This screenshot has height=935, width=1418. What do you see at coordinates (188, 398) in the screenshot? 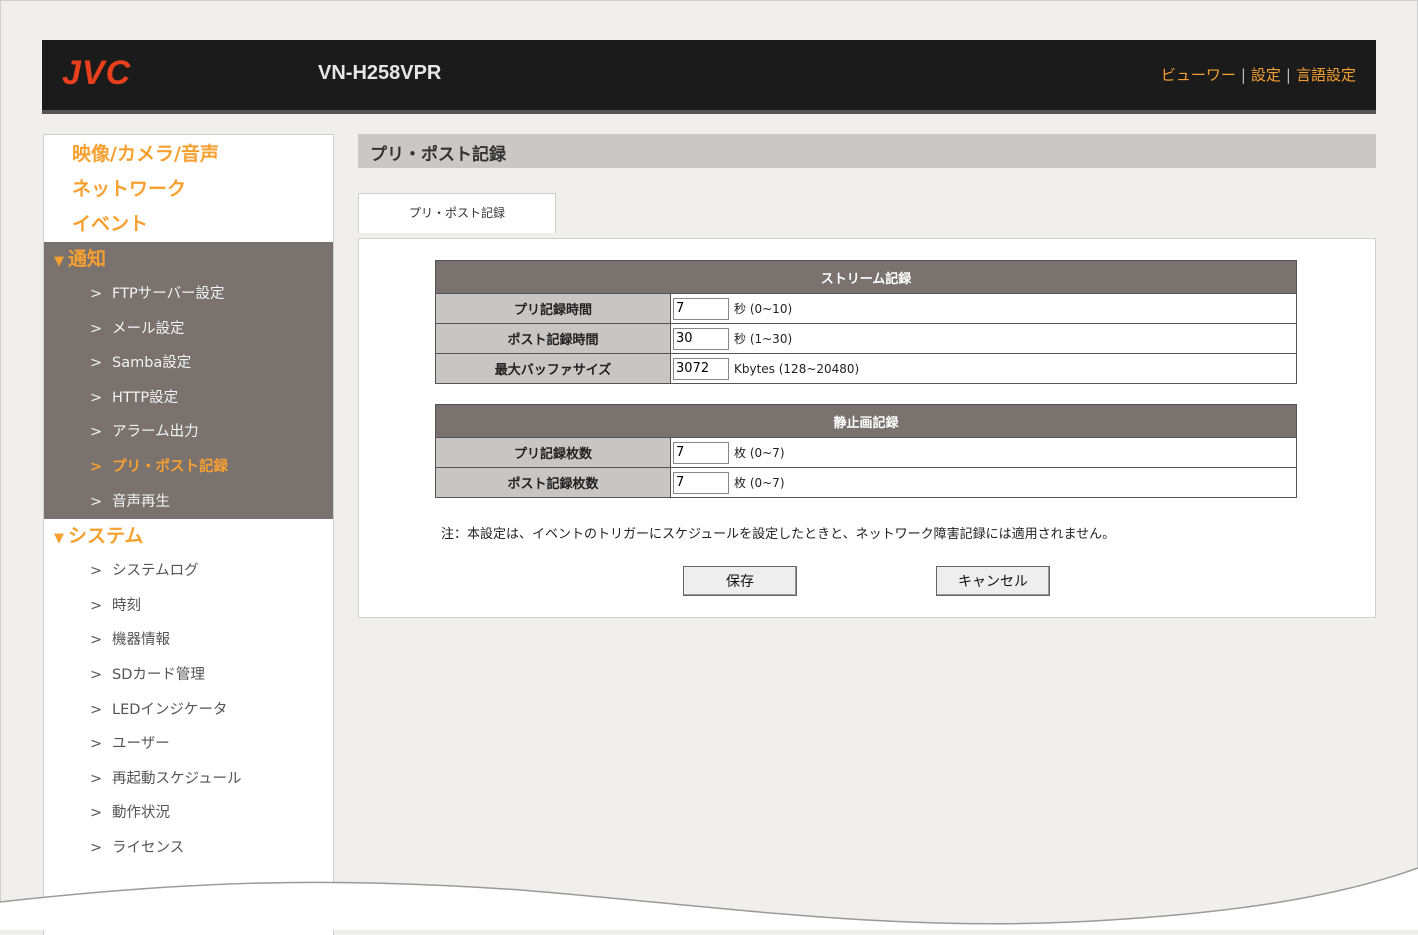
I see `sidebar-item-http: > HTTP設定` at bounding box center [188, 398].